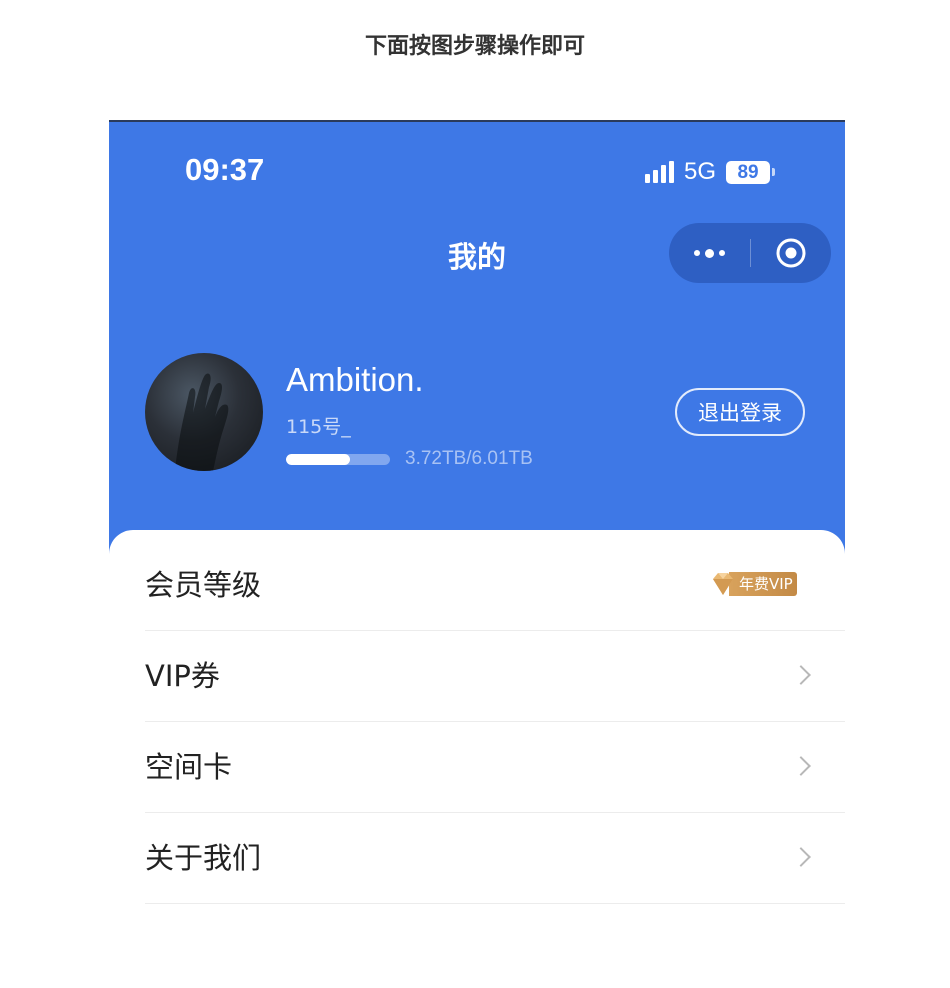 The height and width of the screenshot is (988, 950). What do you see at coordinates (189, 767) in the screenshot?
I see `menu-item-label: 空间卡` at bounding box center [189, 767].